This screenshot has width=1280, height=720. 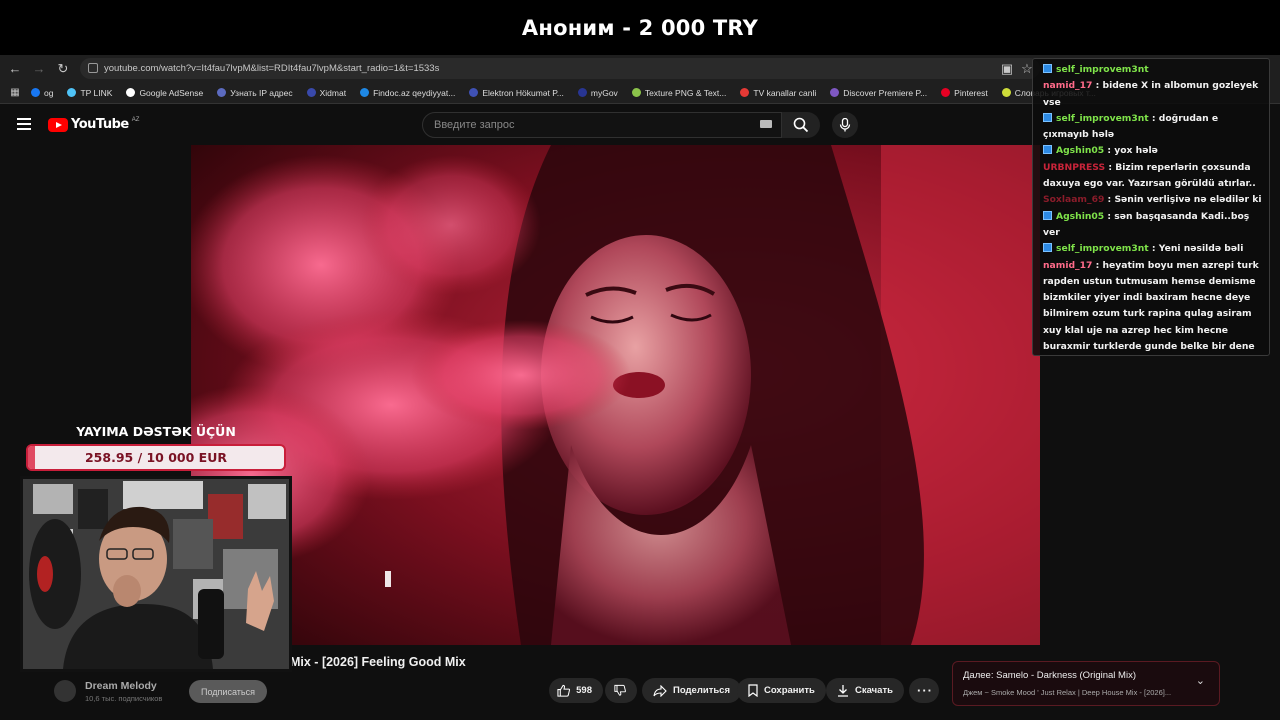 I want to click on bookmark-item: Pinterest, so click(x=964, y=93).